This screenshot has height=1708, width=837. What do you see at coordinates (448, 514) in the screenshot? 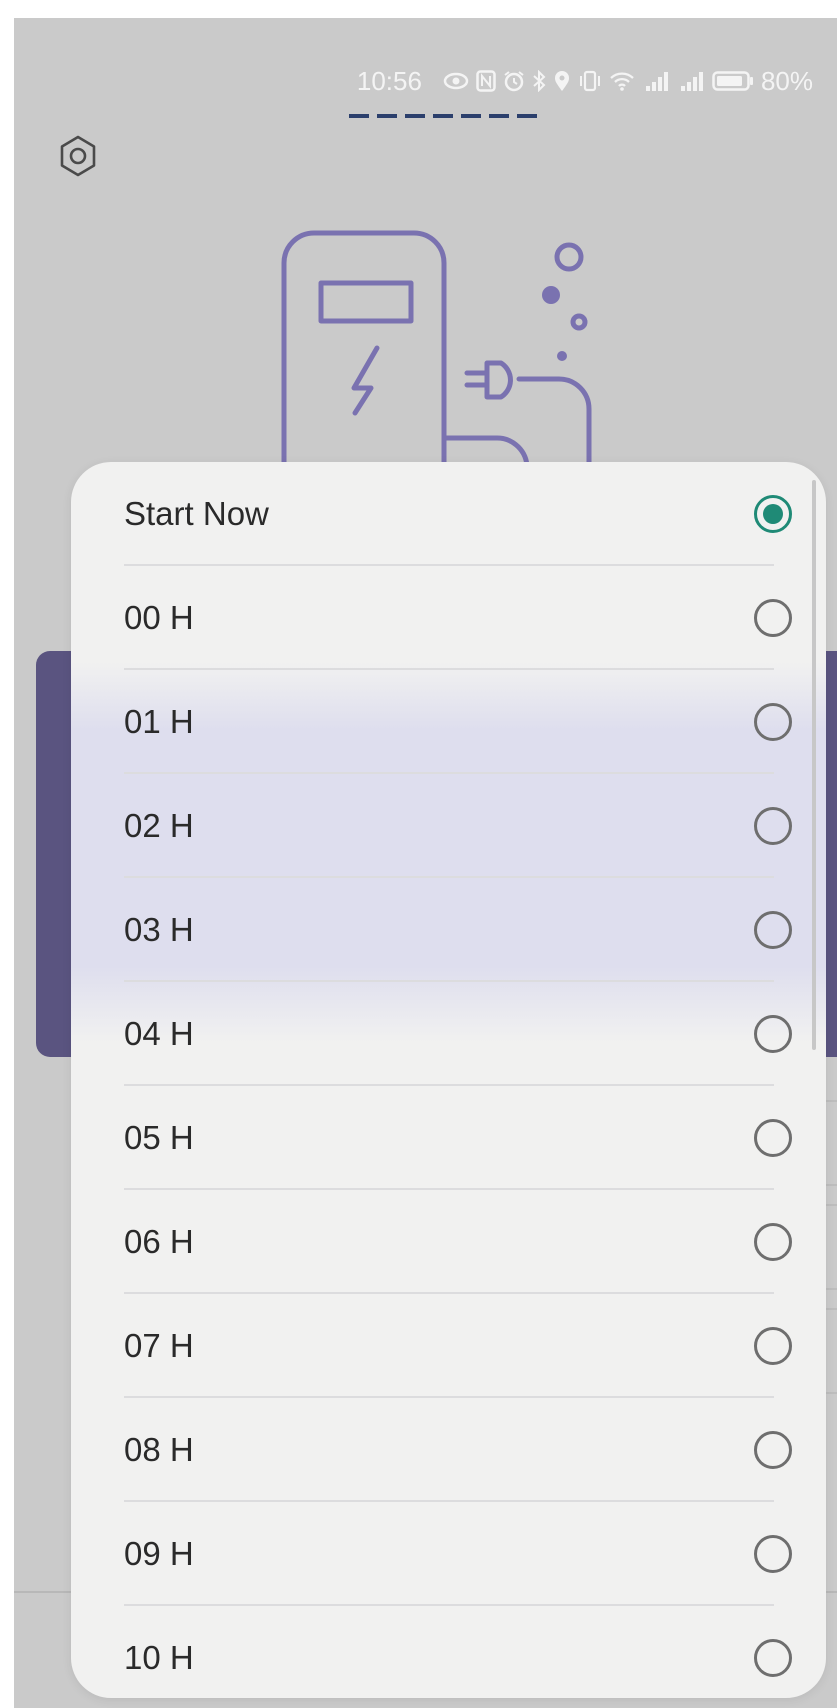
I see `option-start-now: Start Now` at bounding box center [448, 514].